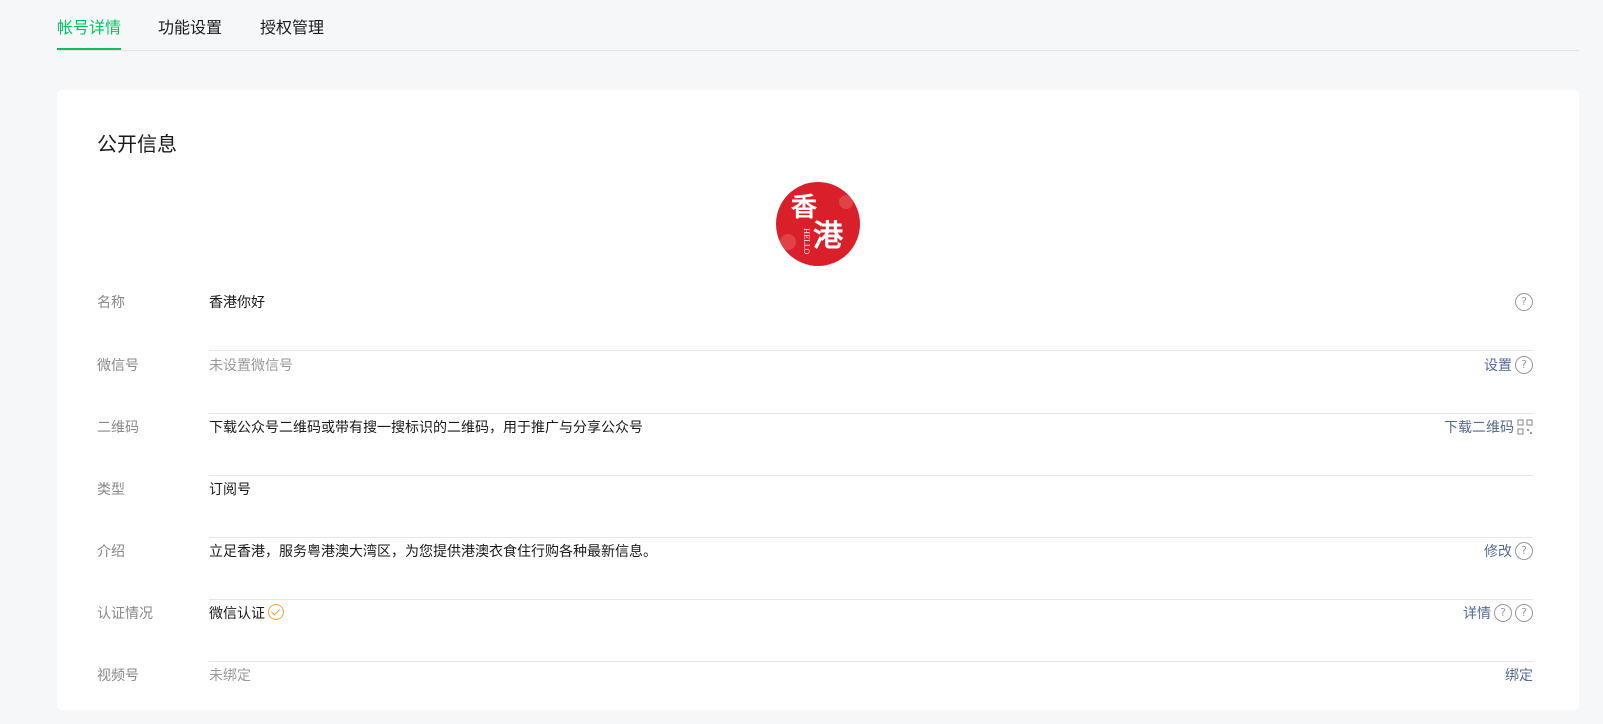 The image size is (1603, 724). I want to click on wechat-id-value: 未设置微信号, so click(251, 365).